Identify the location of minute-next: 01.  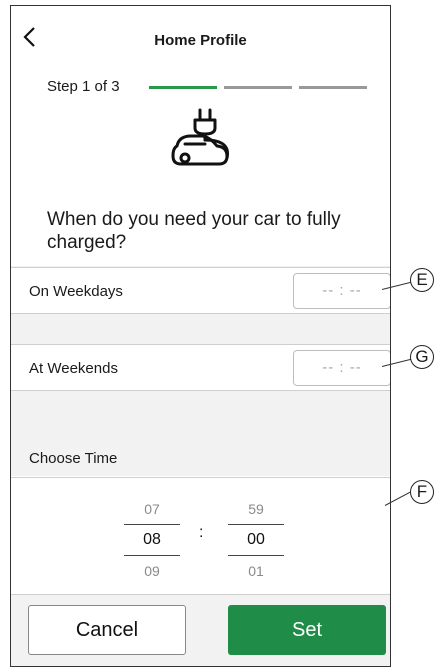
(256, 571).